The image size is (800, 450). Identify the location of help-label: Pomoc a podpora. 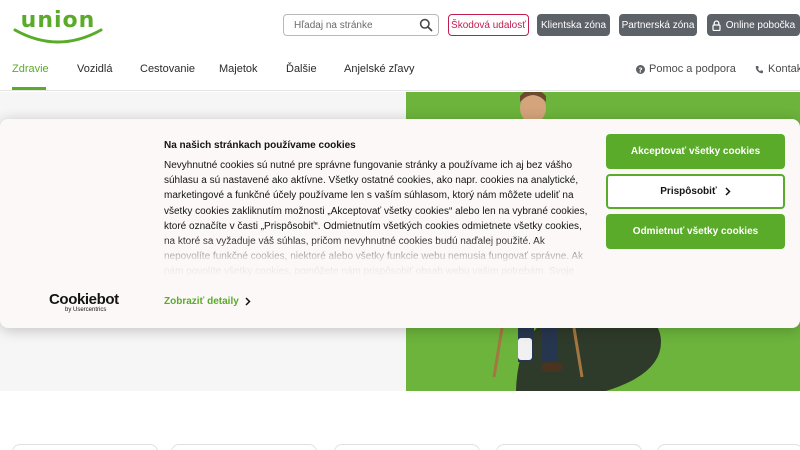
(692, 69).